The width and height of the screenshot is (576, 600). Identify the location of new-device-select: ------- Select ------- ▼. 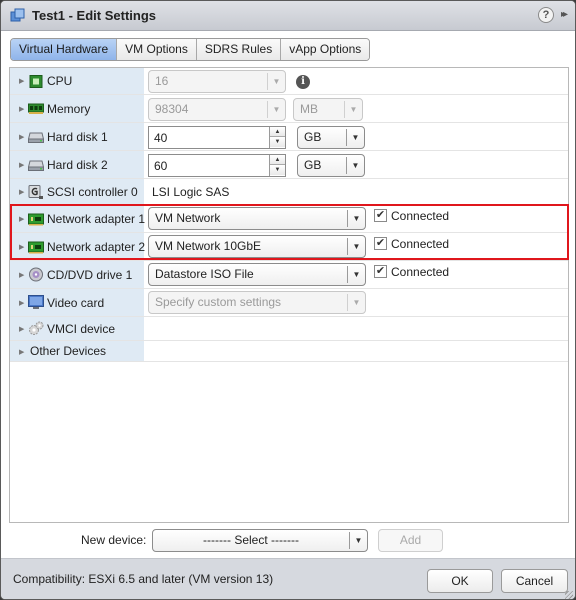
(260, 540).